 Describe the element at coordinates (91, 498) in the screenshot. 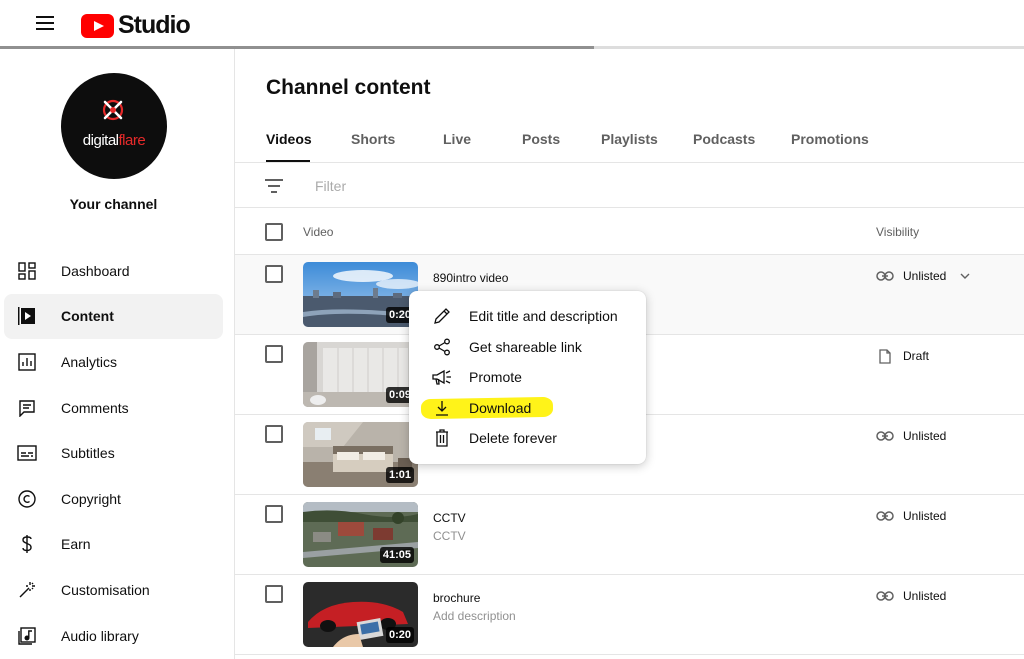

I see `sidebar-item-label: Copyright` at that location.